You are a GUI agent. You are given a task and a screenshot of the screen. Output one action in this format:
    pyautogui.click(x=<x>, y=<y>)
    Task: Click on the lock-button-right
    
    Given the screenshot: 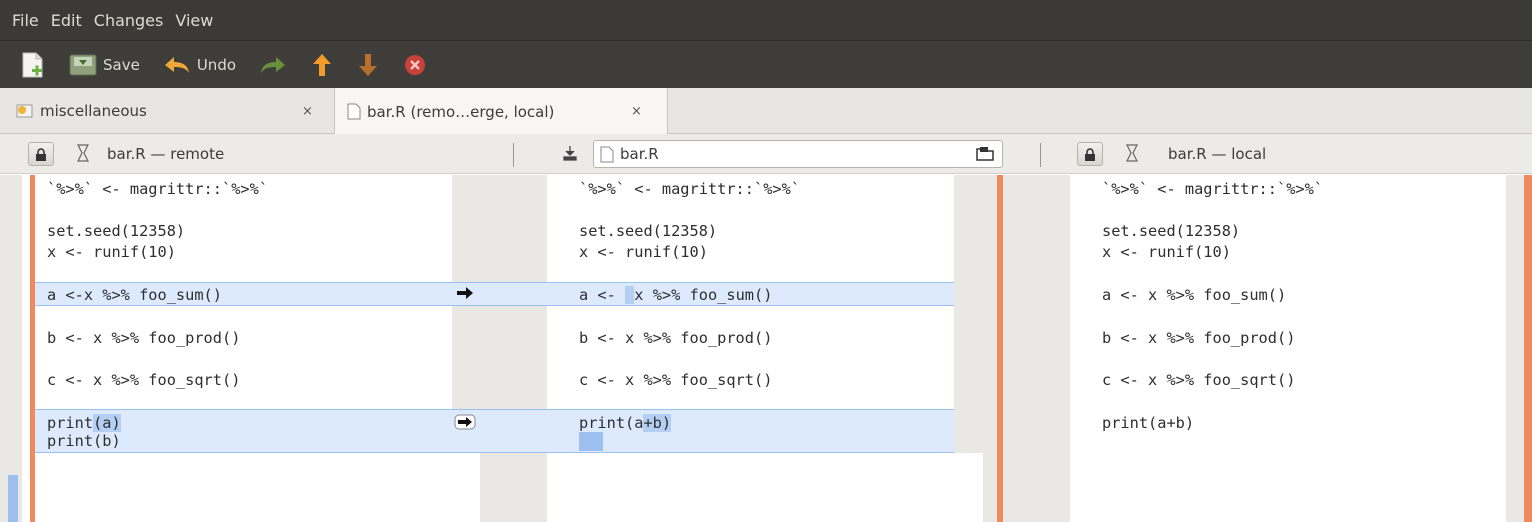 What is the action you would take?
    pyautogui.click(x=1090, y=154)
    